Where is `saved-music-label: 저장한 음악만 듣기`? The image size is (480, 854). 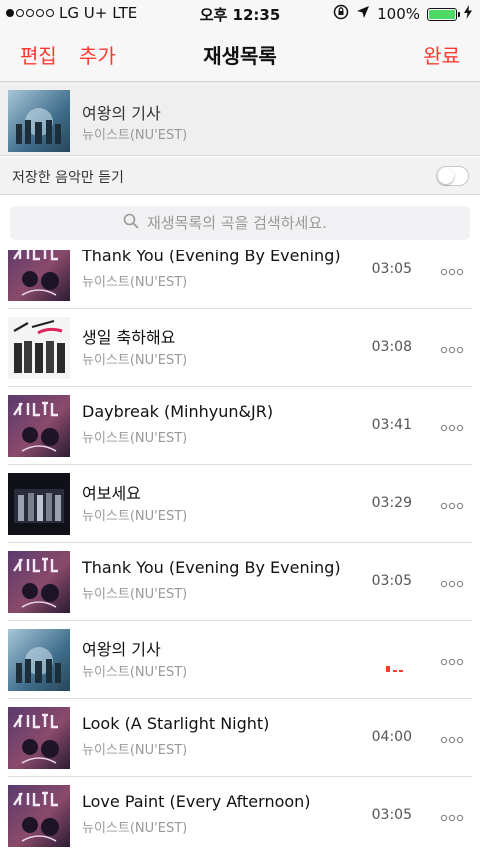 saved-music-label: 저장한 음악만 듣기 is located at coordinates (68, 178).